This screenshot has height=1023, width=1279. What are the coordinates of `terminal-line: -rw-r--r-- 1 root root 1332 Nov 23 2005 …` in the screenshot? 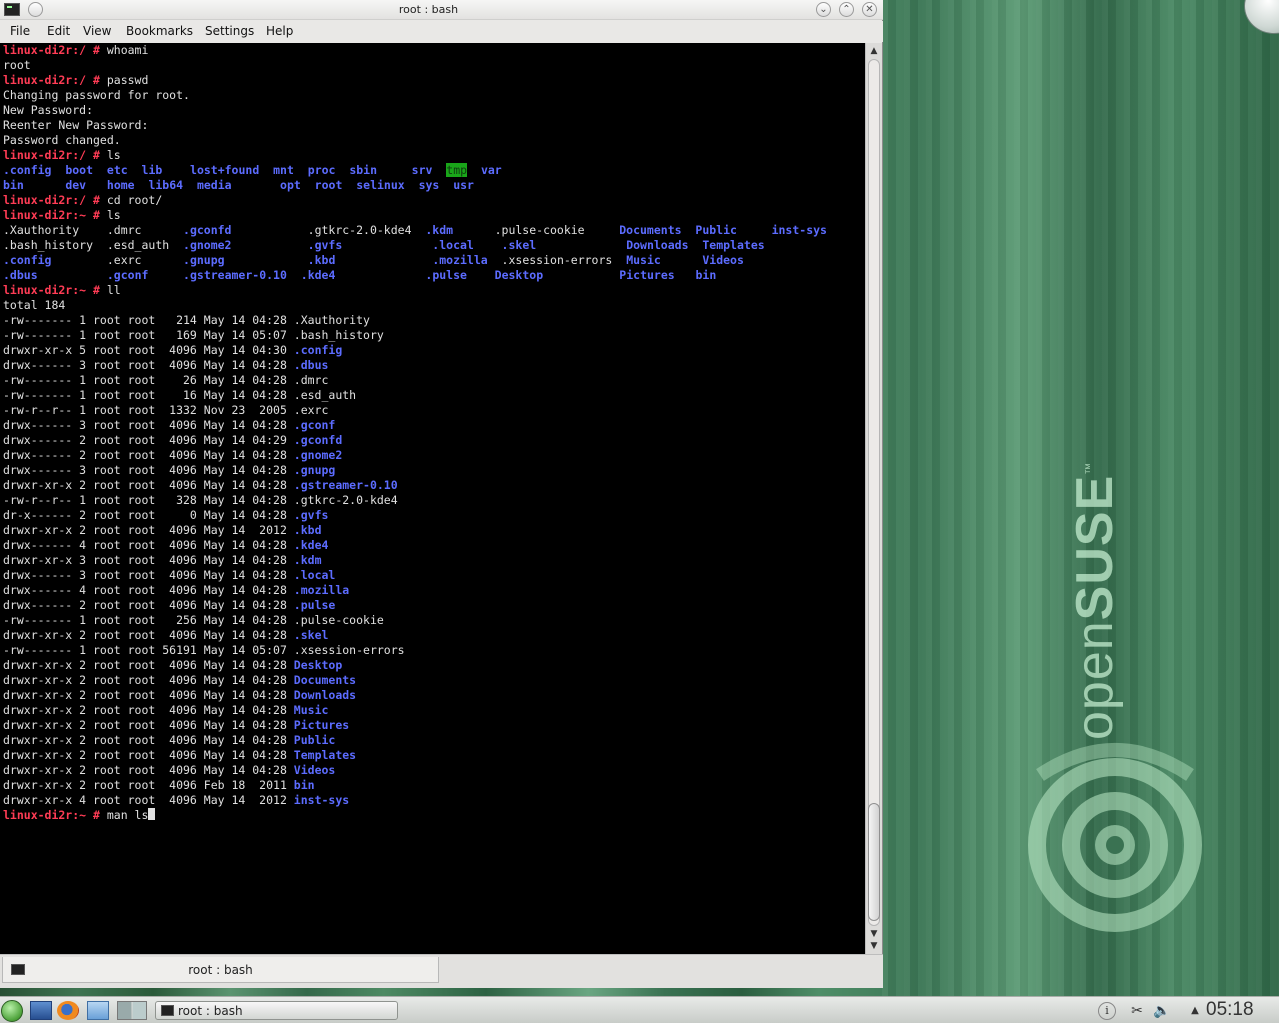 It's located at (415, 410).